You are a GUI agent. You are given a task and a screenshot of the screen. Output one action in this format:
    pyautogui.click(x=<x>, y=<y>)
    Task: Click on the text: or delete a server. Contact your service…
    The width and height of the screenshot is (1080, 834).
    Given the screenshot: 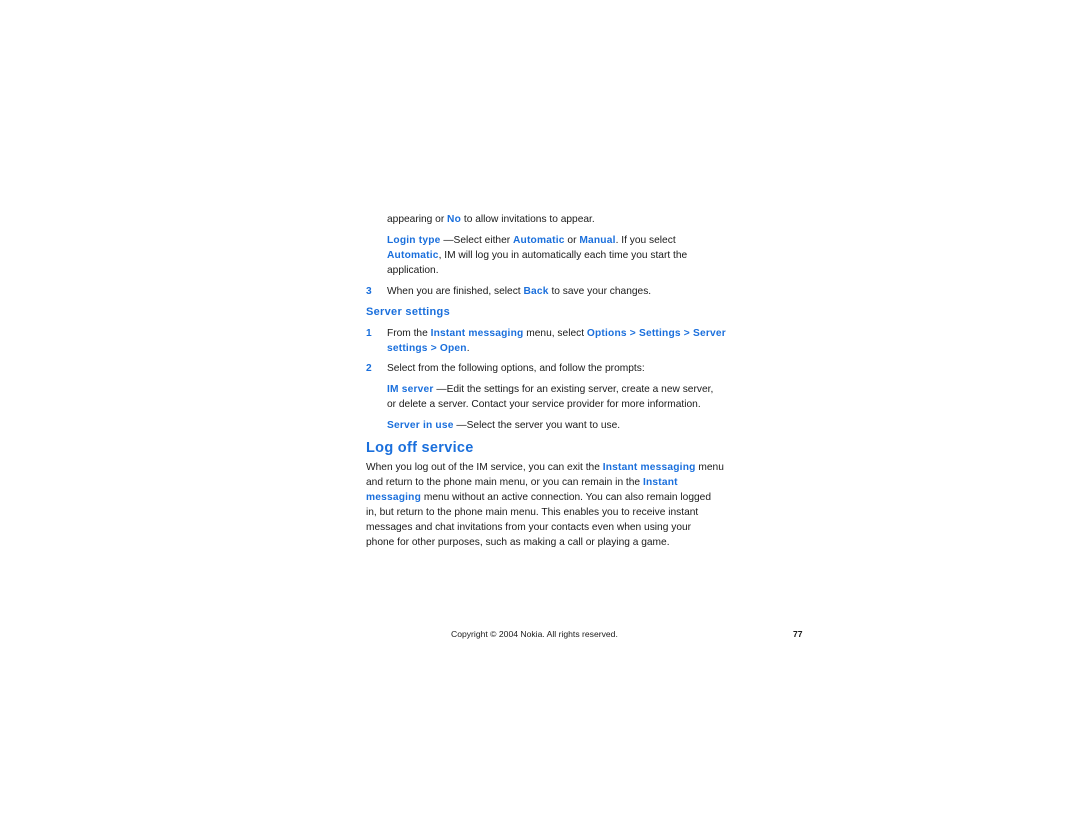 What is the action you would take?
    pyautogui.click(x=544, y=404)
    